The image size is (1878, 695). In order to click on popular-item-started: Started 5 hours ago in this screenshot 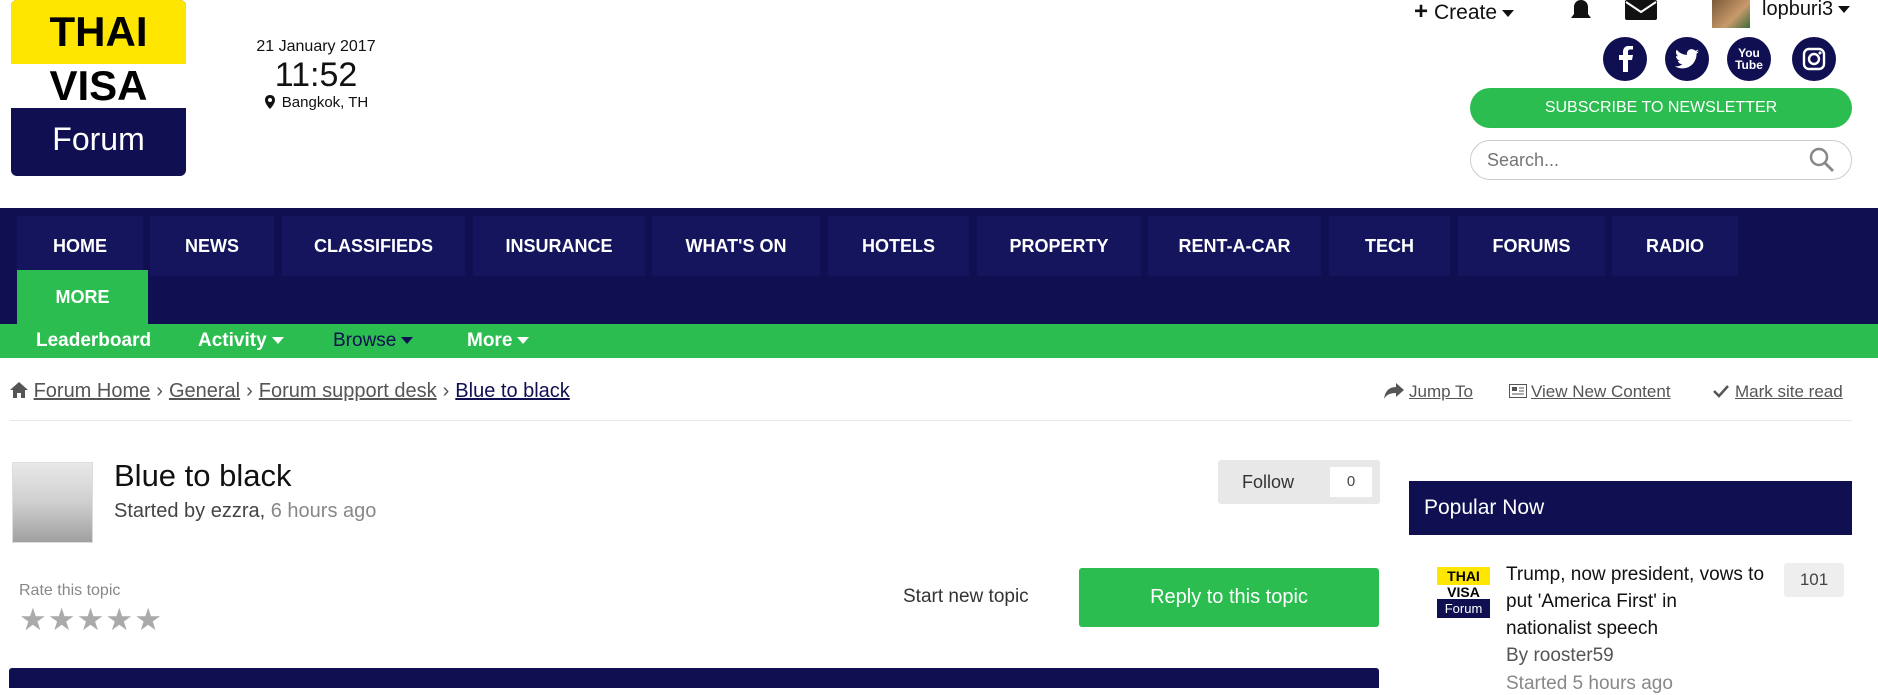, I will do `click(1589, 683)`.